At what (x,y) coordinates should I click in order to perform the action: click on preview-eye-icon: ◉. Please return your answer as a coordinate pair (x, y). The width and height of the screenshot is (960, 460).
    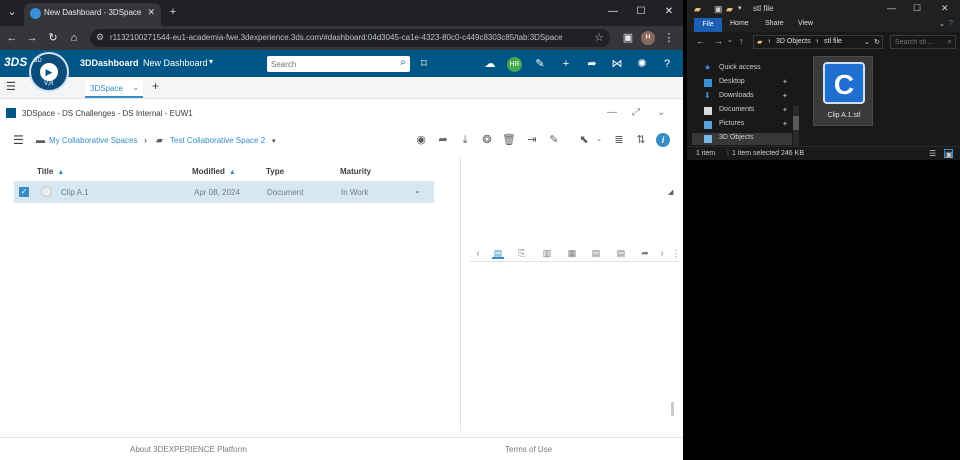
    Looking at the image, I should click on (421, 140).